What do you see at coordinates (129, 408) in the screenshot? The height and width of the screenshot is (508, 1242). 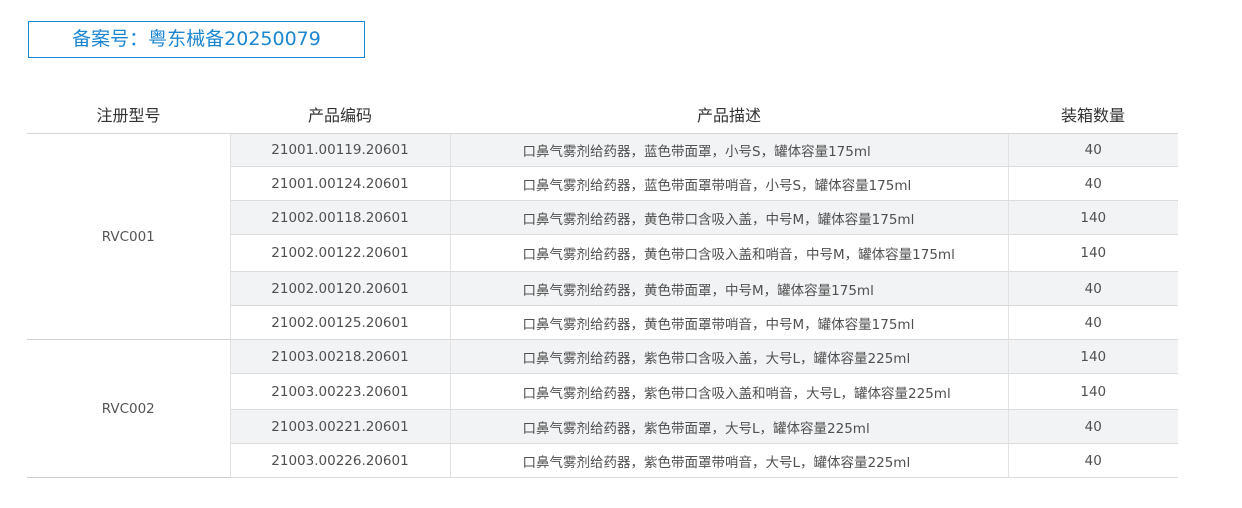 I see `model-cell: RVC002` at bounding box center [129, 408].